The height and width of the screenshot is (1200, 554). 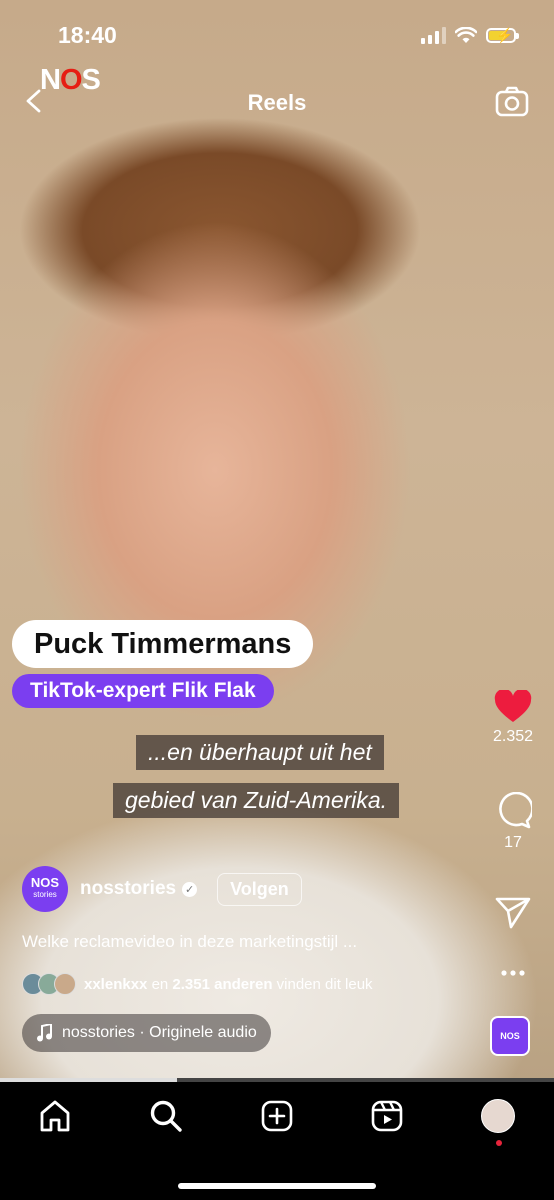 What do you see at coordinates (513, 736) in the screenshot?
I see `likes-count: 2.352` at bounding box center [513, 736].